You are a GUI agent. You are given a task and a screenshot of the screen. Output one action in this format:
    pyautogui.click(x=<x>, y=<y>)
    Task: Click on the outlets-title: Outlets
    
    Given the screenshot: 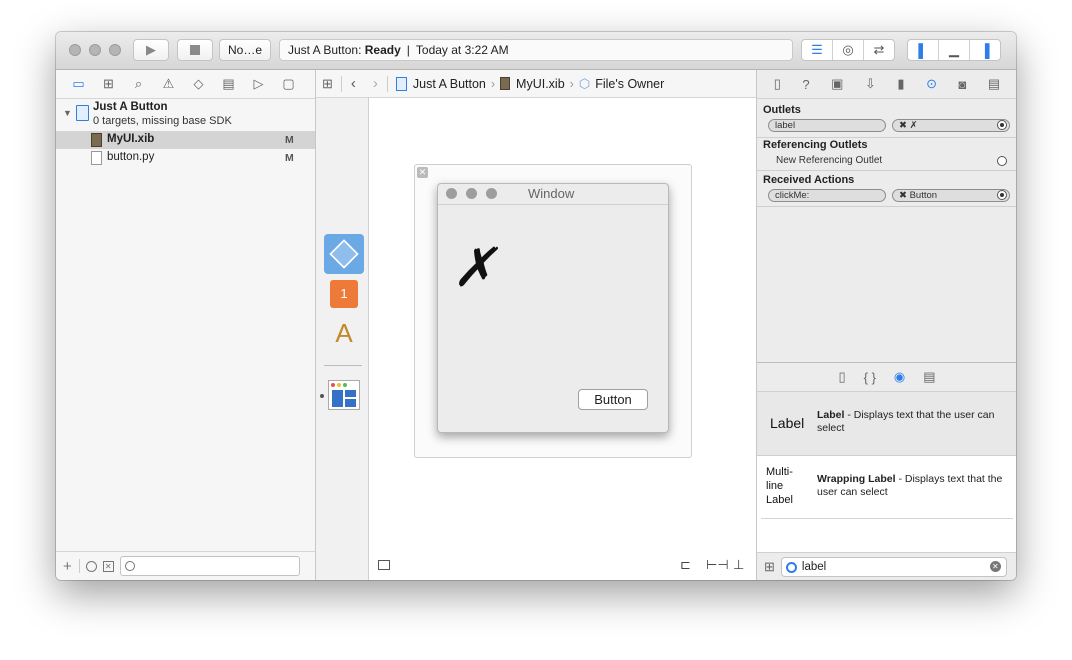 What is the action you would take?
    pyautogui.click(x=782, y=110)
    